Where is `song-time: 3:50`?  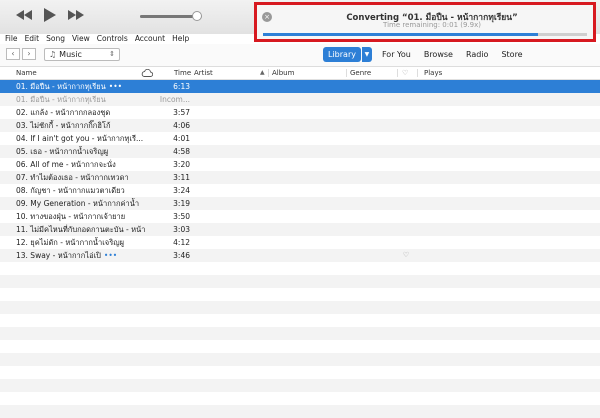 song-time: 3:50 is located at coordinates (181, 216).